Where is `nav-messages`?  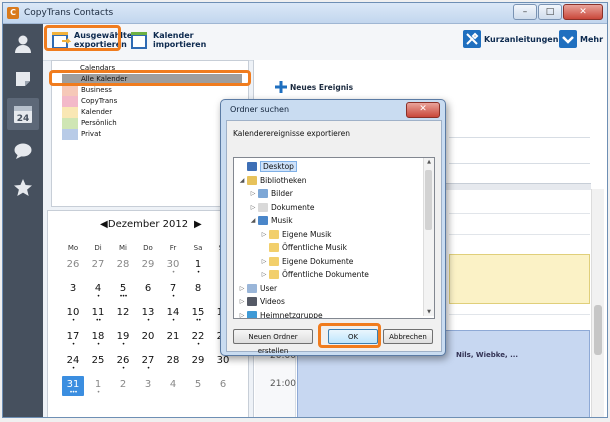 nav-messages is located at coordinates (23, 151).